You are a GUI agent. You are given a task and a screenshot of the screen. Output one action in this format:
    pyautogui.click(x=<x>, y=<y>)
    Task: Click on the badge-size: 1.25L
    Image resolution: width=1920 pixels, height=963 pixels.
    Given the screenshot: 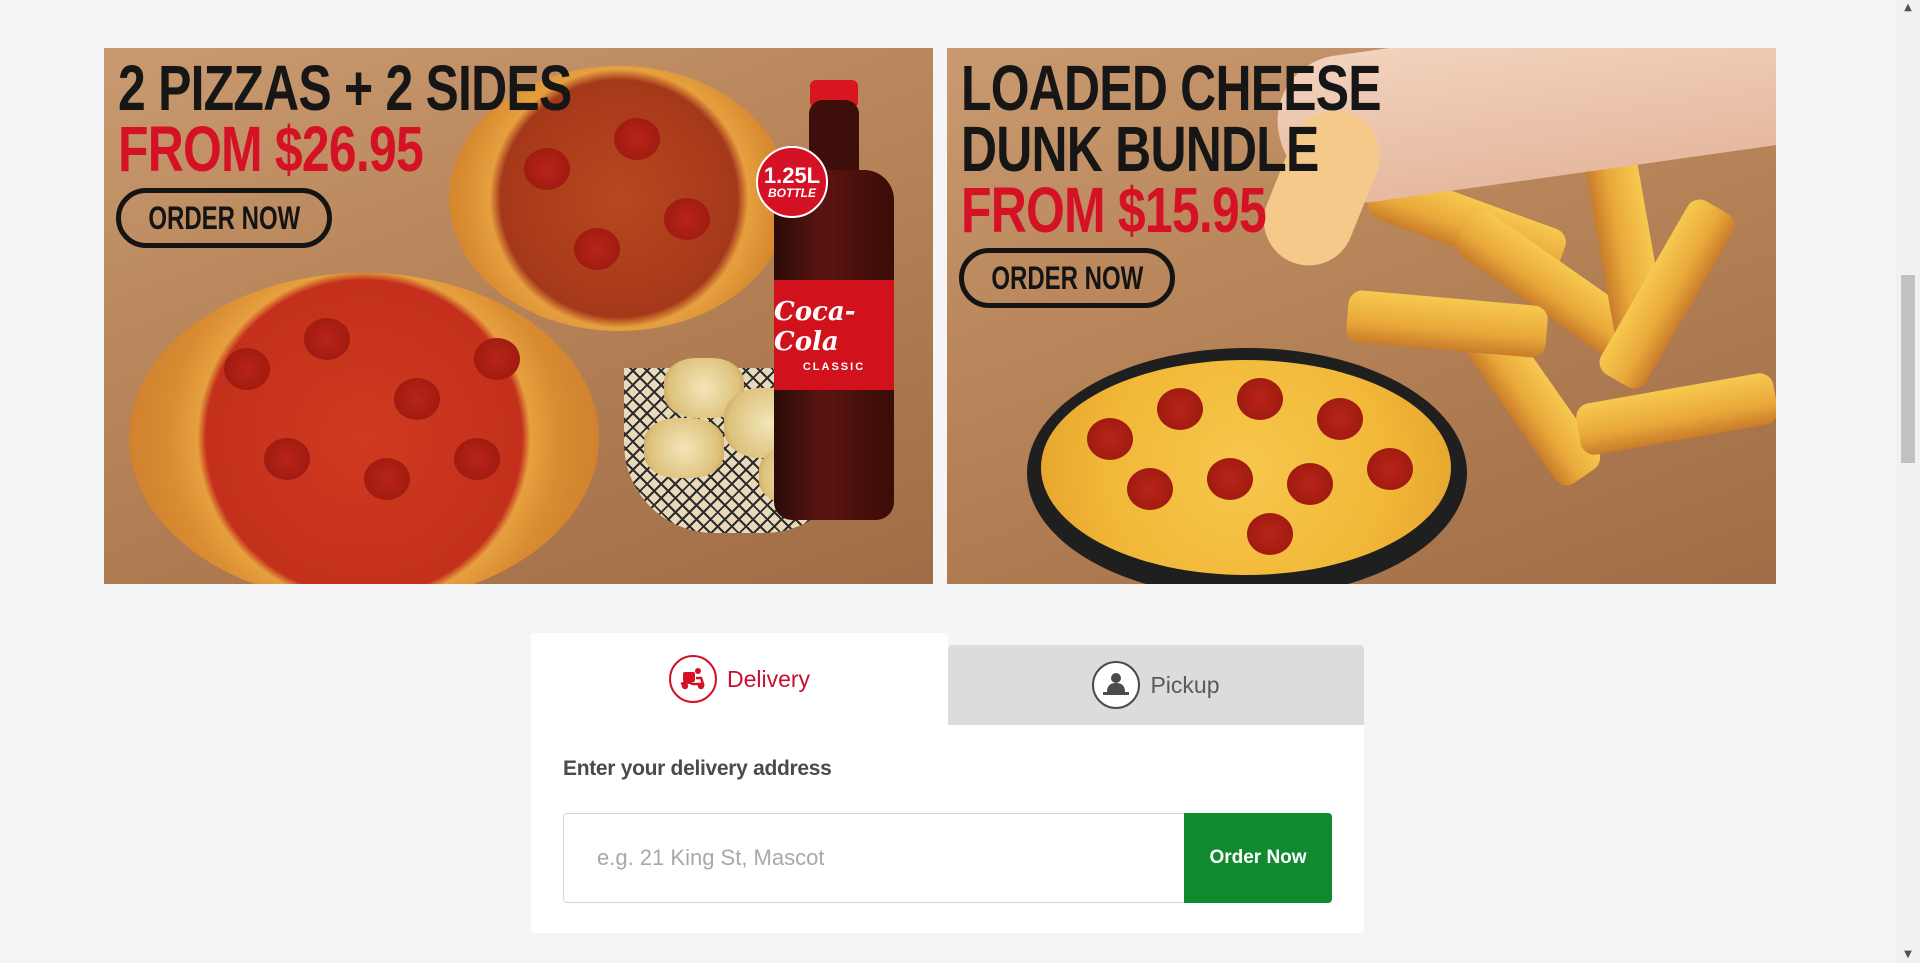 What is the action you would take?
    pyautogui.click(x=792, y=175)
    